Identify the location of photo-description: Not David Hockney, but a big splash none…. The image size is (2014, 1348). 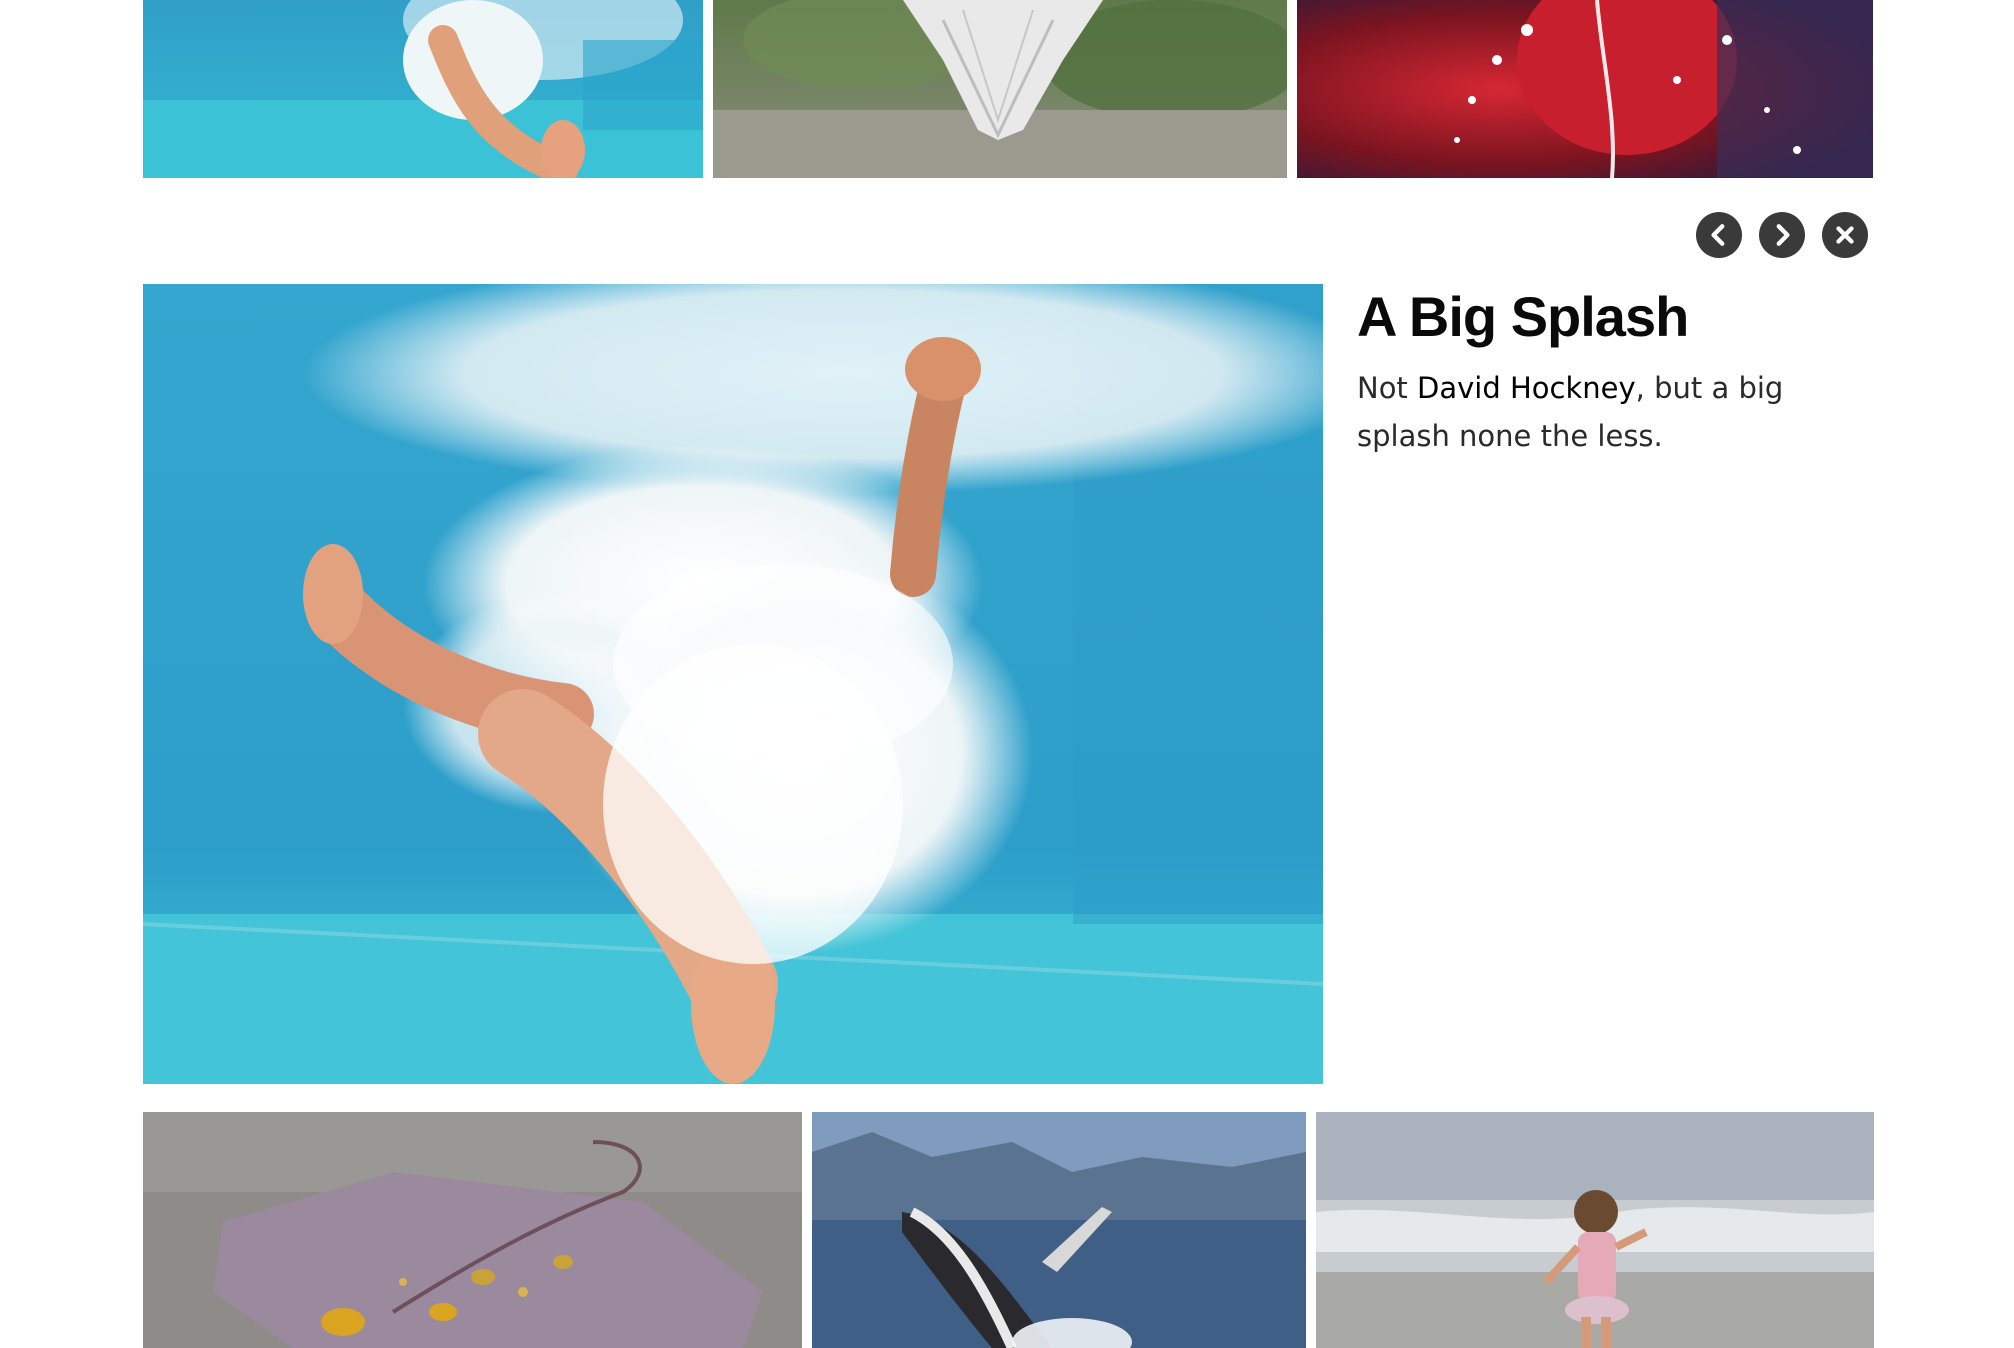
(1607, 412).